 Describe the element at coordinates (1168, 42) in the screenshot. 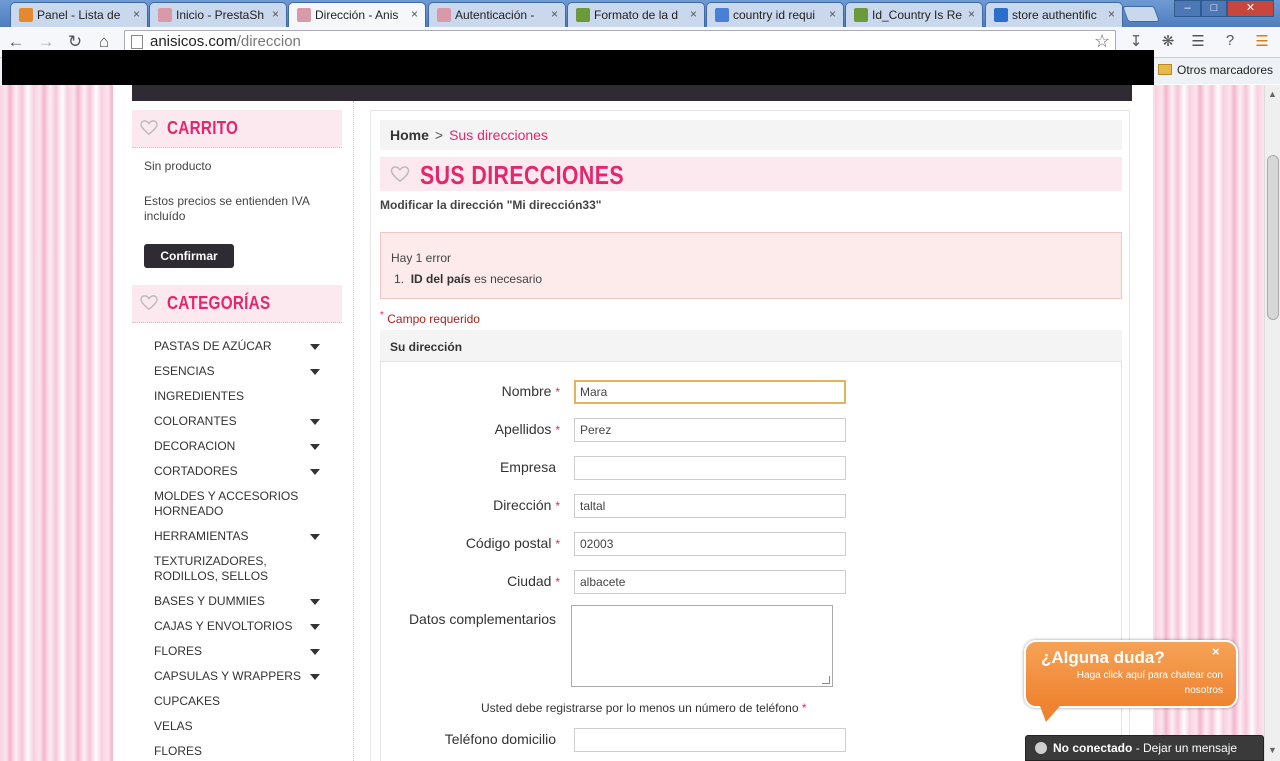

I see `bug-extension-icon: ❋` at that location.